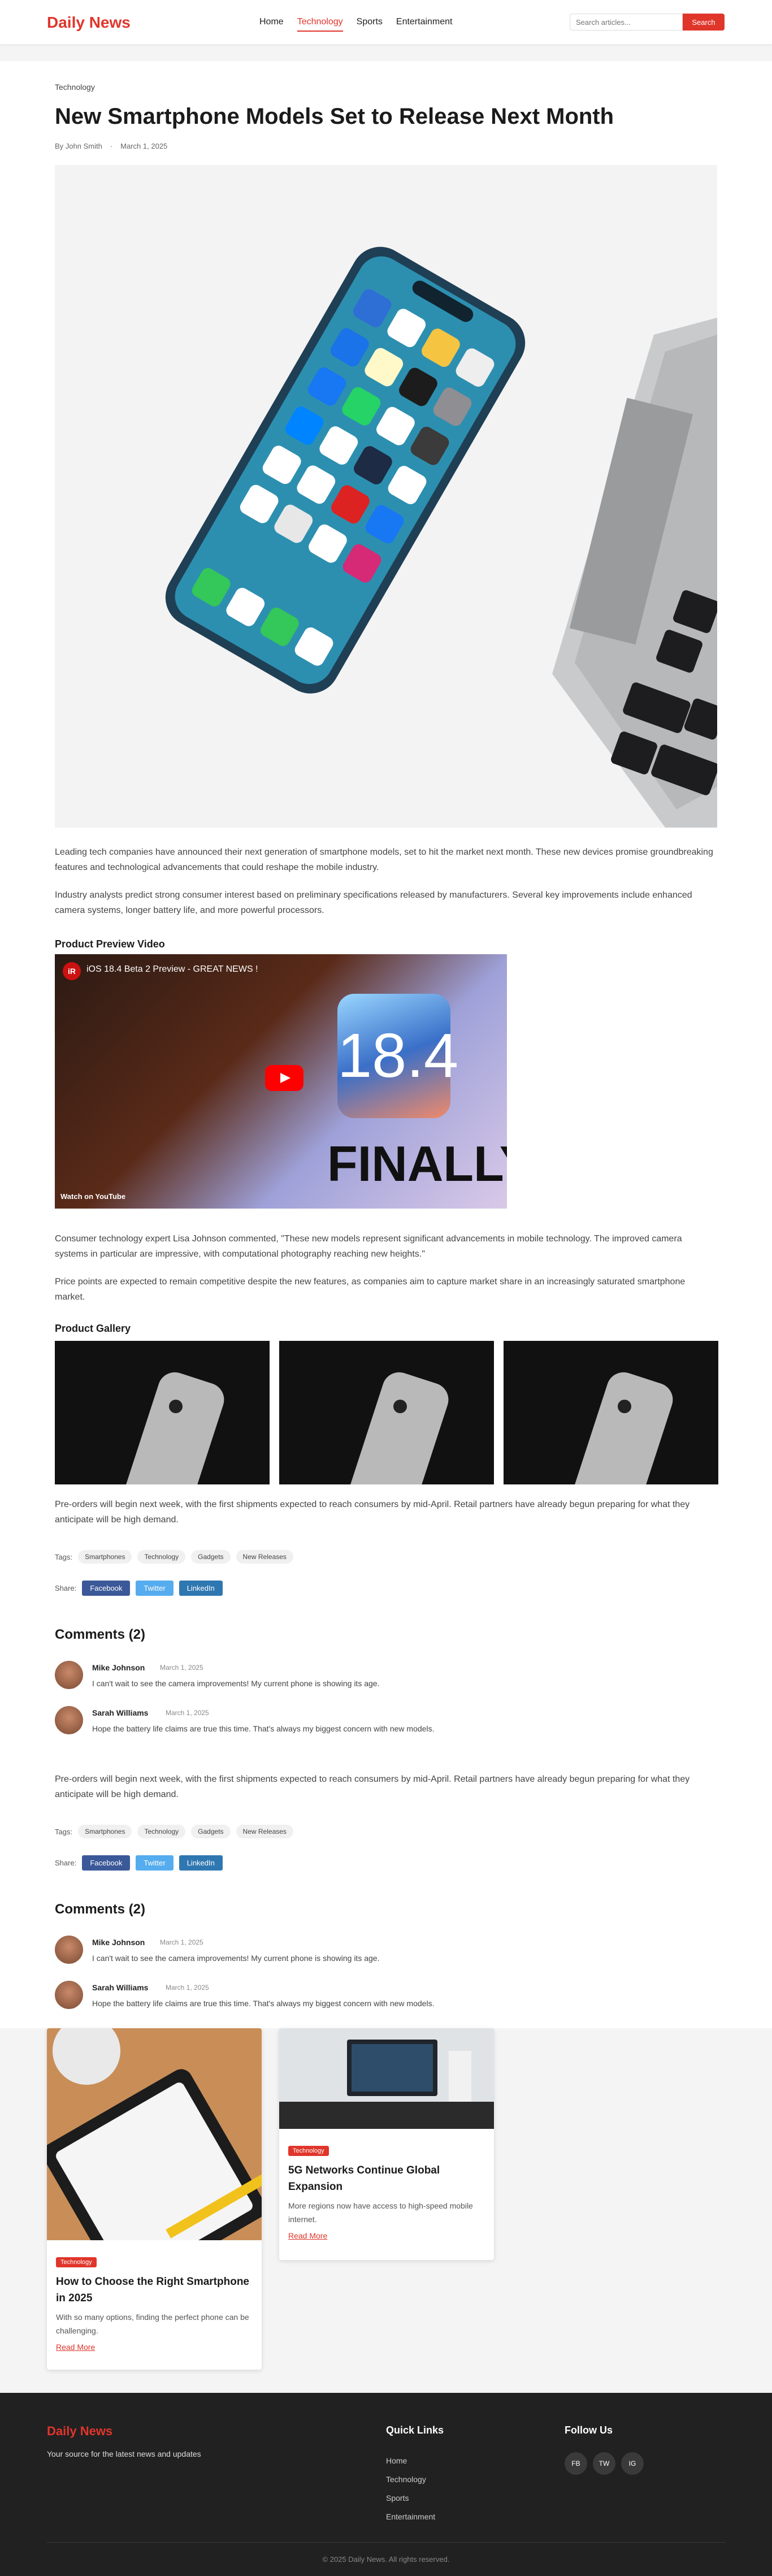 Image resolution: width=772 pixels, height=2576 pixels. I want to click on video-heading: Product Preview Video, so click(110, 944).